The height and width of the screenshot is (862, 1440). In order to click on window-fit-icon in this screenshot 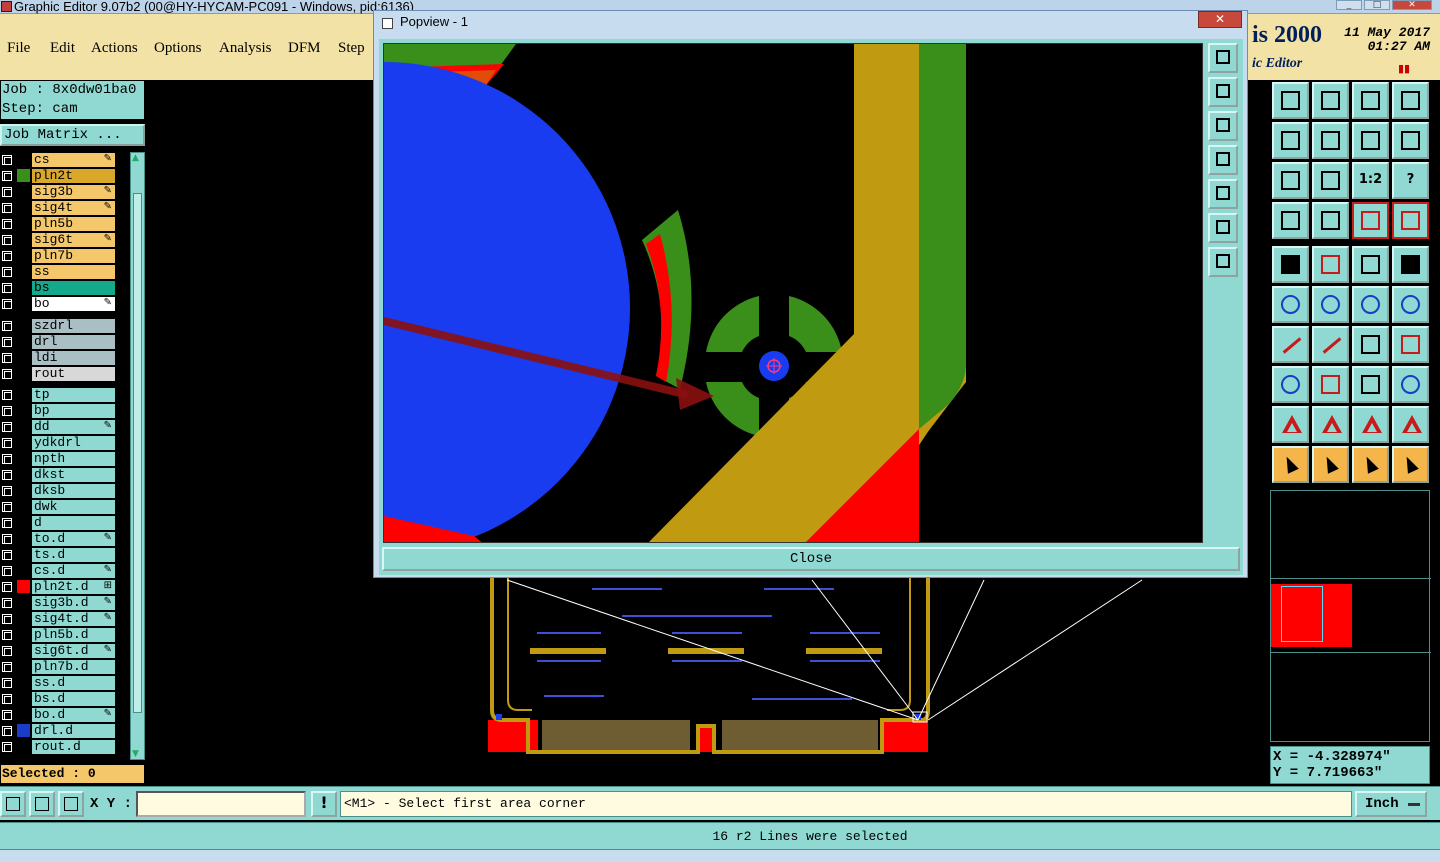, I will do `click(1410, 100)`.